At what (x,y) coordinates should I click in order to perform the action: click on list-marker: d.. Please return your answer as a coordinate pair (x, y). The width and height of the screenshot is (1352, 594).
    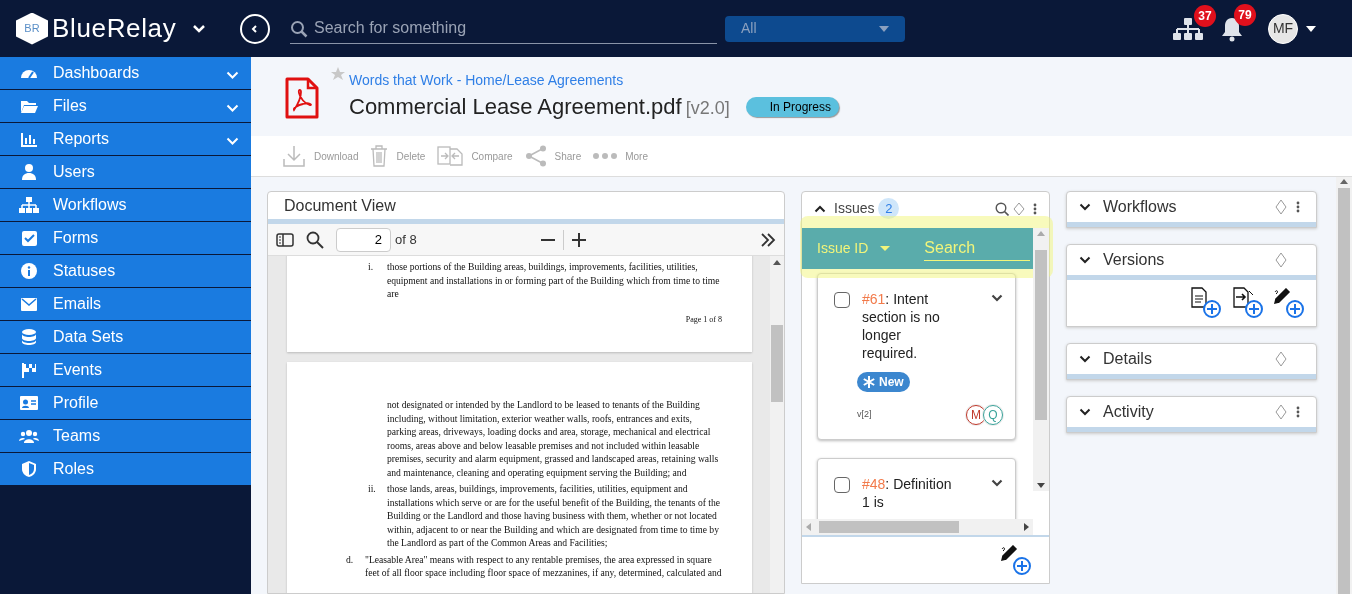
    Looking at the image, I should click on (350, 559).